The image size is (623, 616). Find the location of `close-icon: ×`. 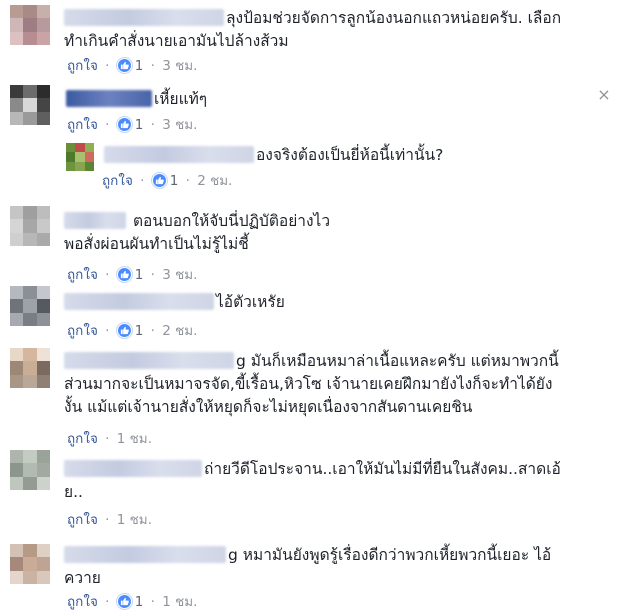

close-icon: × is located at coordinates (604, 95).